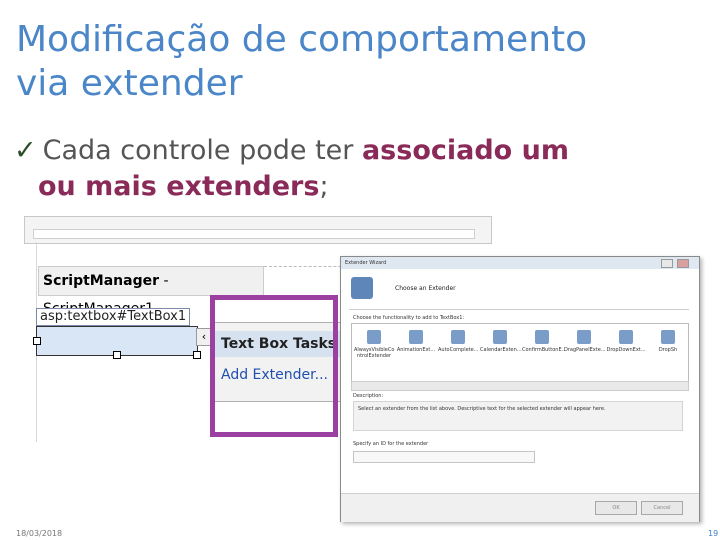 This screenshot has height=540, width=720. Describe the element at coordinates (713, 533) in the screenshot. I see `slide-page-number: 19` at that location.